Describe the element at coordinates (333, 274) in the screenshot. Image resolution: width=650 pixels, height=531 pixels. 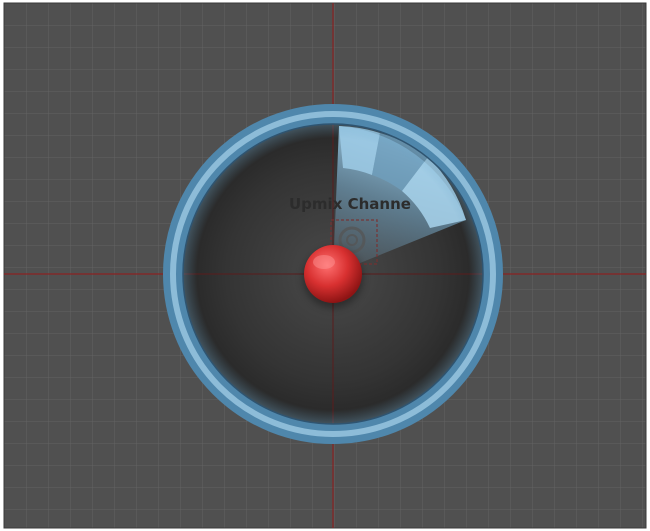
I see `emitter-ball` at that location.